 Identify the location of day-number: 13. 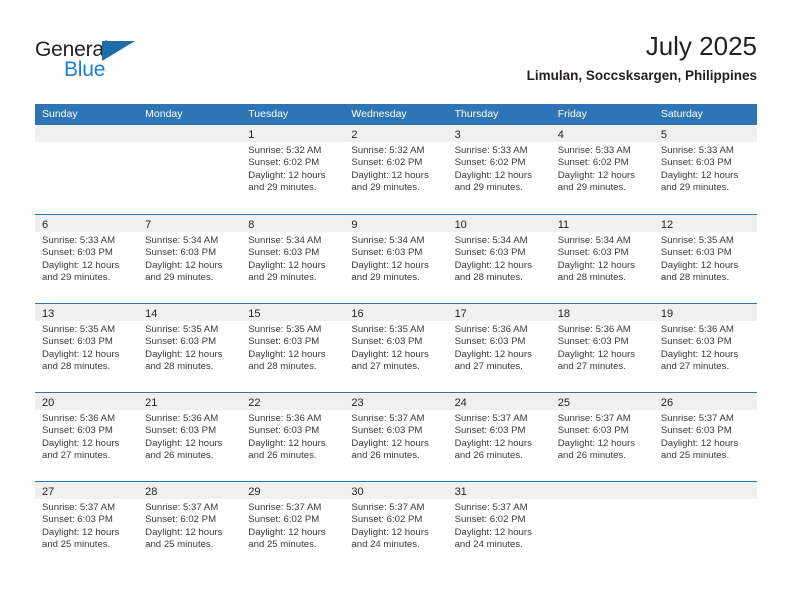
(48, 314).